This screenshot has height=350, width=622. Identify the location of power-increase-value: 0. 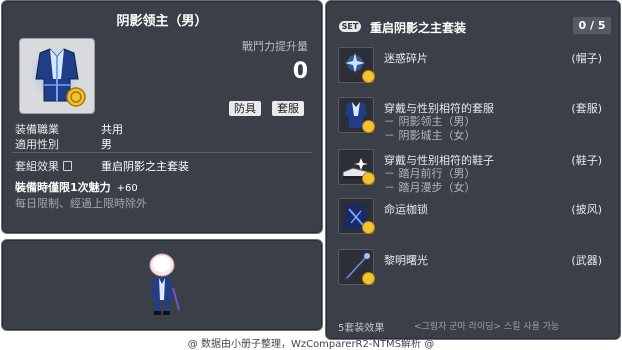
(300, 71).